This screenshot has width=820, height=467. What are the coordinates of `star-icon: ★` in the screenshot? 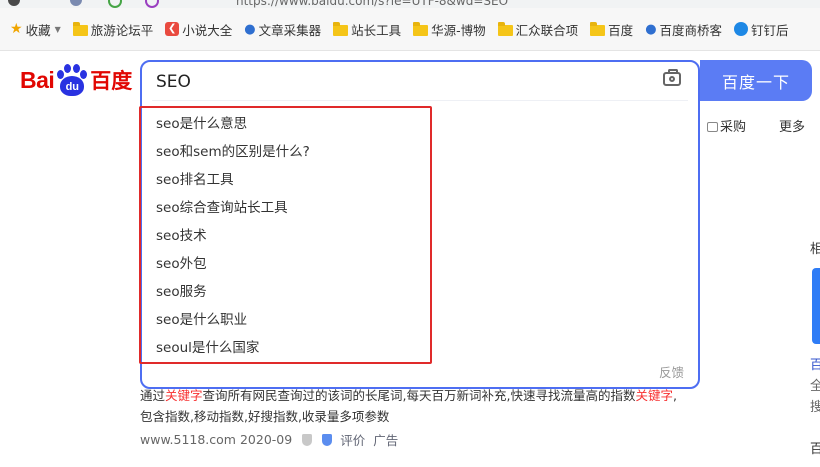 It's located at (16, 29).